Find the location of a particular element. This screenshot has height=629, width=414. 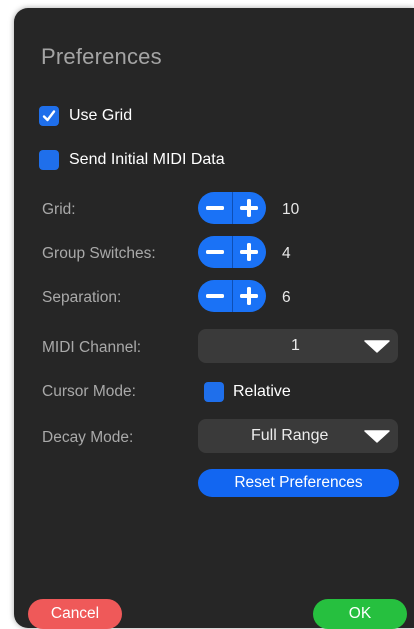

group-switches-decrement-button is located at coordinates (215, 252).